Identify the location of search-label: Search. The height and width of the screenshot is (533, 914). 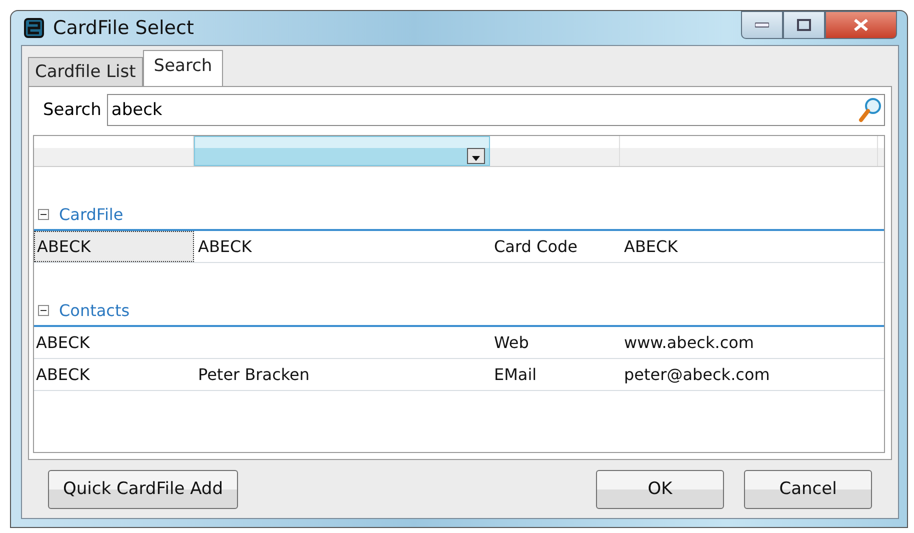
(72, 110).